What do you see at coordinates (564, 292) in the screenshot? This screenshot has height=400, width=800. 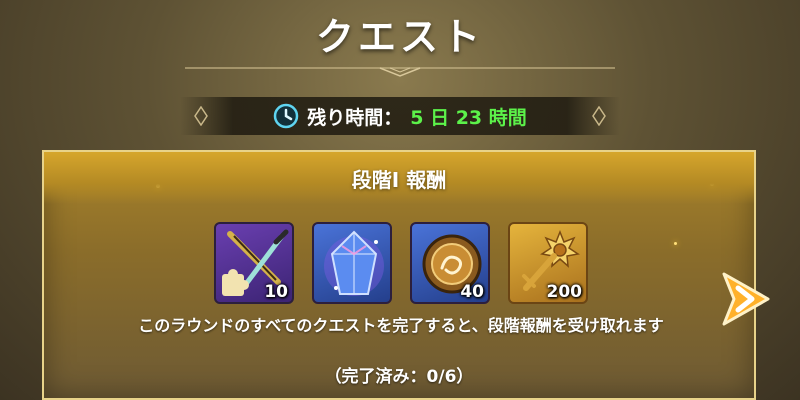 I see `reward-count: 200` at bounding box center [564, 292].